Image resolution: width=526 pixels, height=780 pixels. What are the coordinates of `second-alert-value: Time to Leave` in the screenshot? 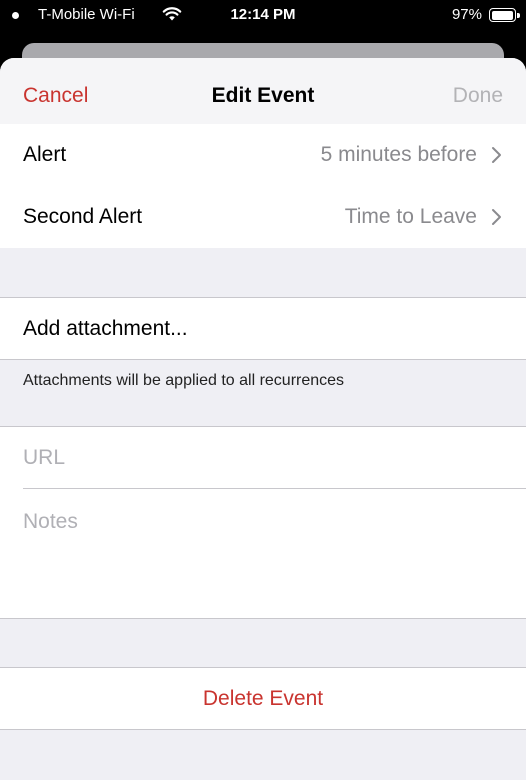 It's located at (410, 216).